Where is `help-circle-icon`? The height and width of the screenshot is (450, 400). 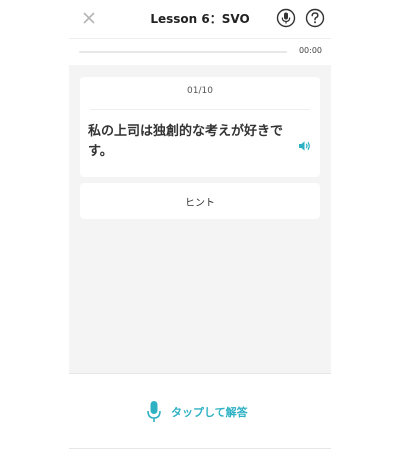 help-circle-icon is located at coordinates (315, 18).